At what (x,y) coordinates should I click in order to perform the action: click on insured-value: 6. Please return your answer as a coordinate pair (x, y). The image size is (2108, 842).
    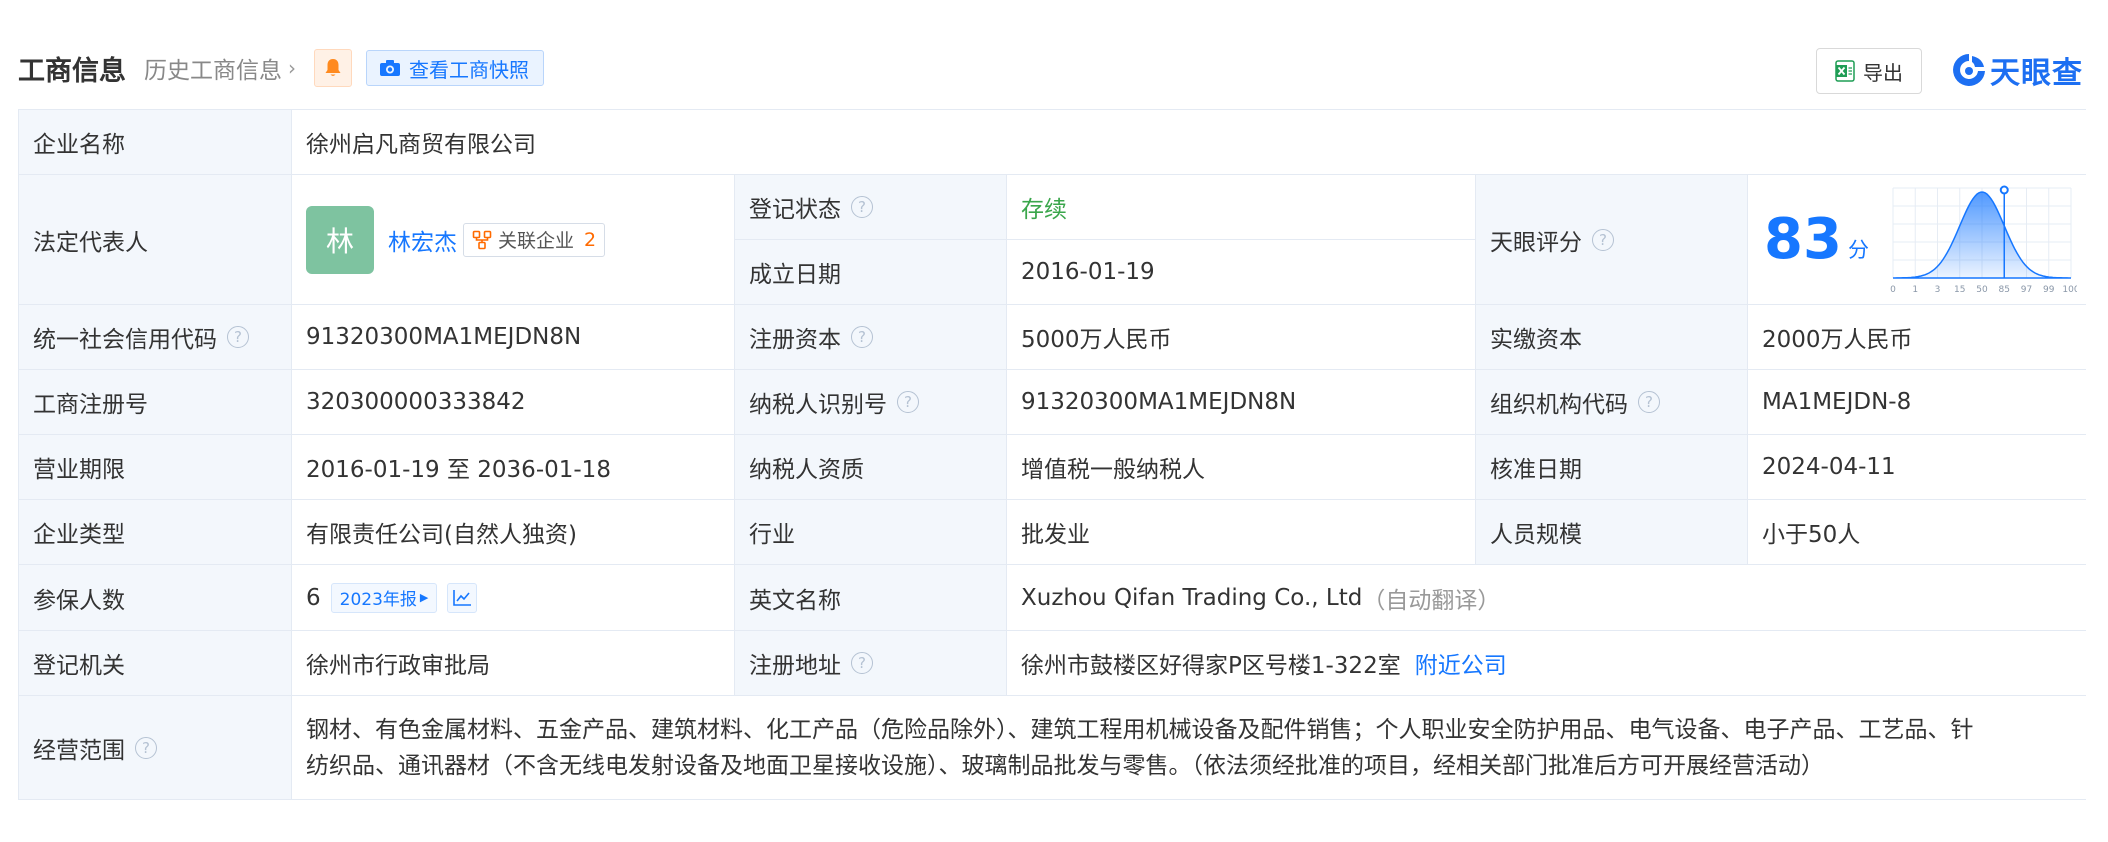
    Looking at the image, I should click on (313, 597).